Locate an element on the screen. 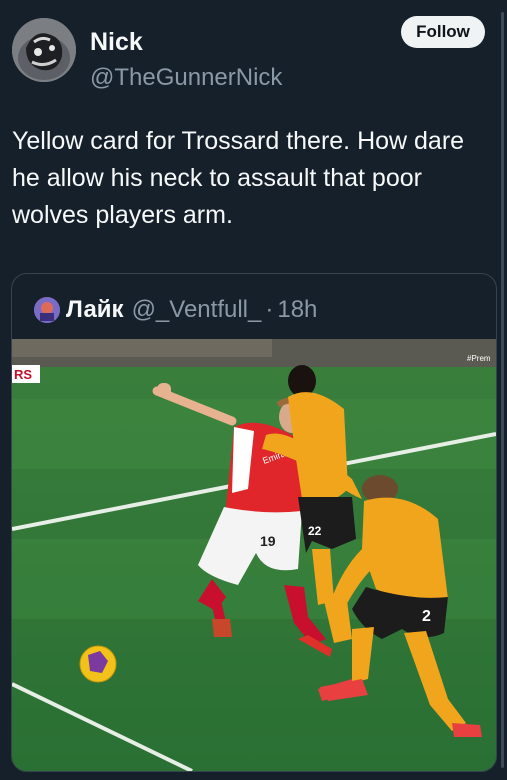 The width and height of the screenshot is (507, 780). media-overlay-right: #Prem is located at coordinates (479, 358).